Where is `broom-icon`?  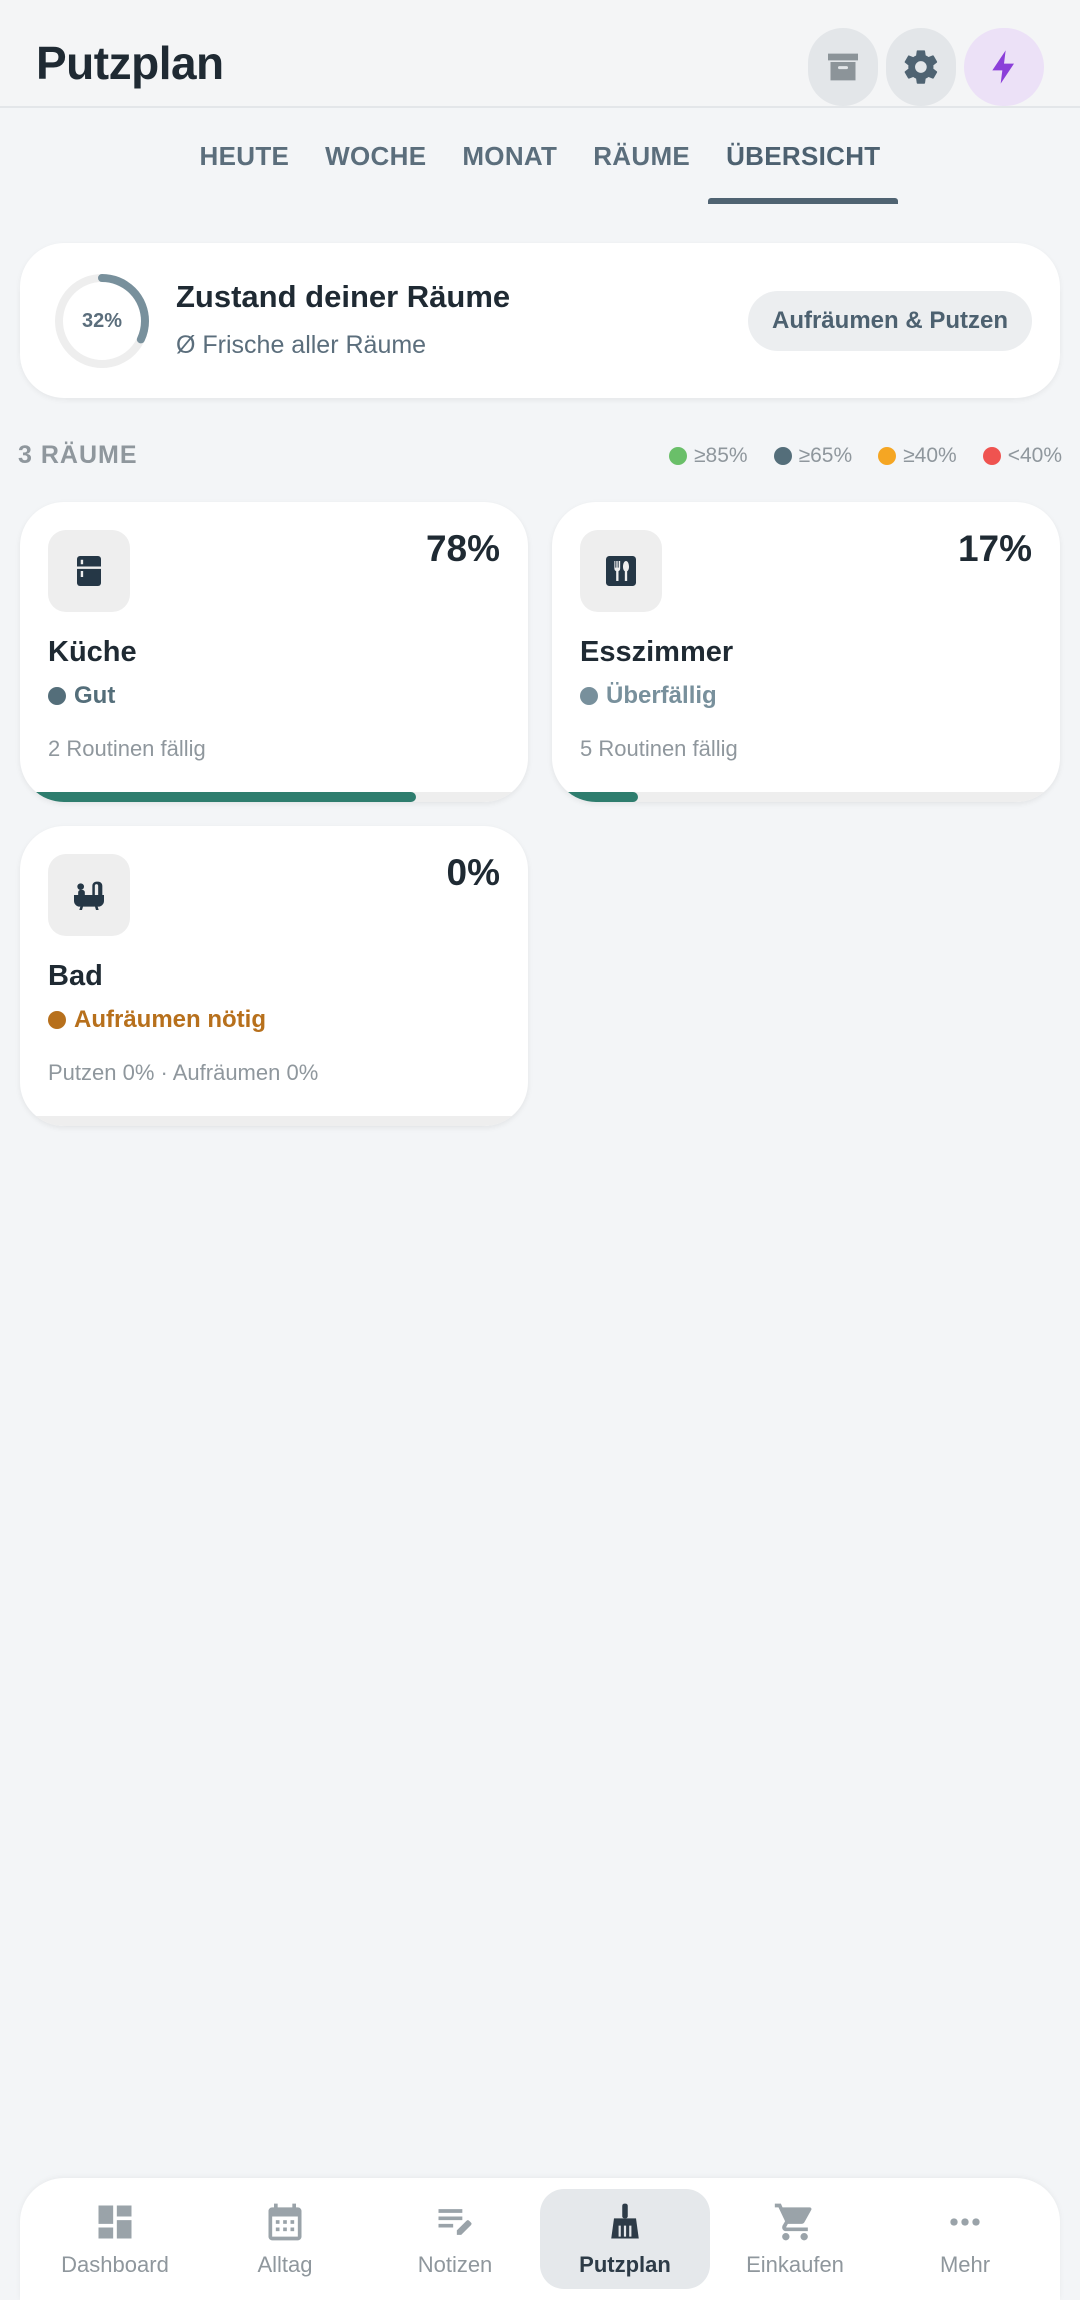
broom-icon is located at coordinates (625, 2221).